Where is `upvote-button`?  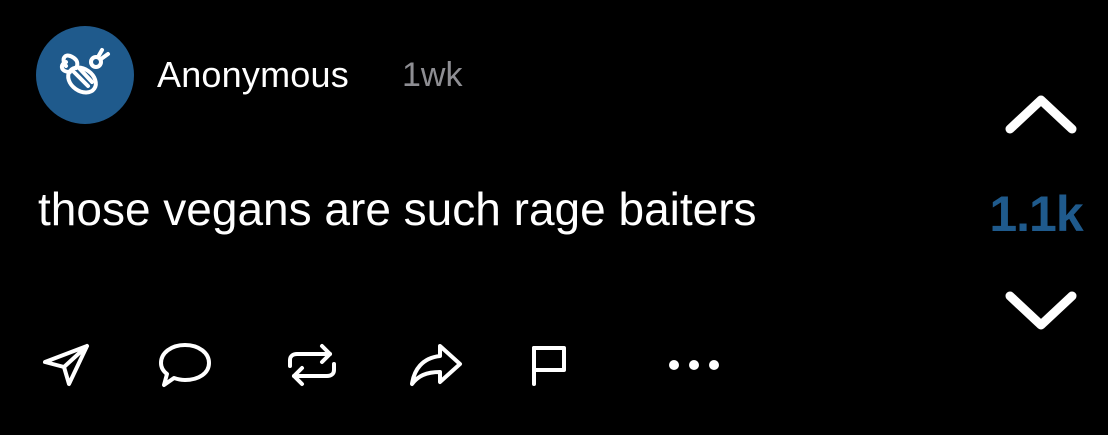 upvote-button is located at coordinates (1041, 114).